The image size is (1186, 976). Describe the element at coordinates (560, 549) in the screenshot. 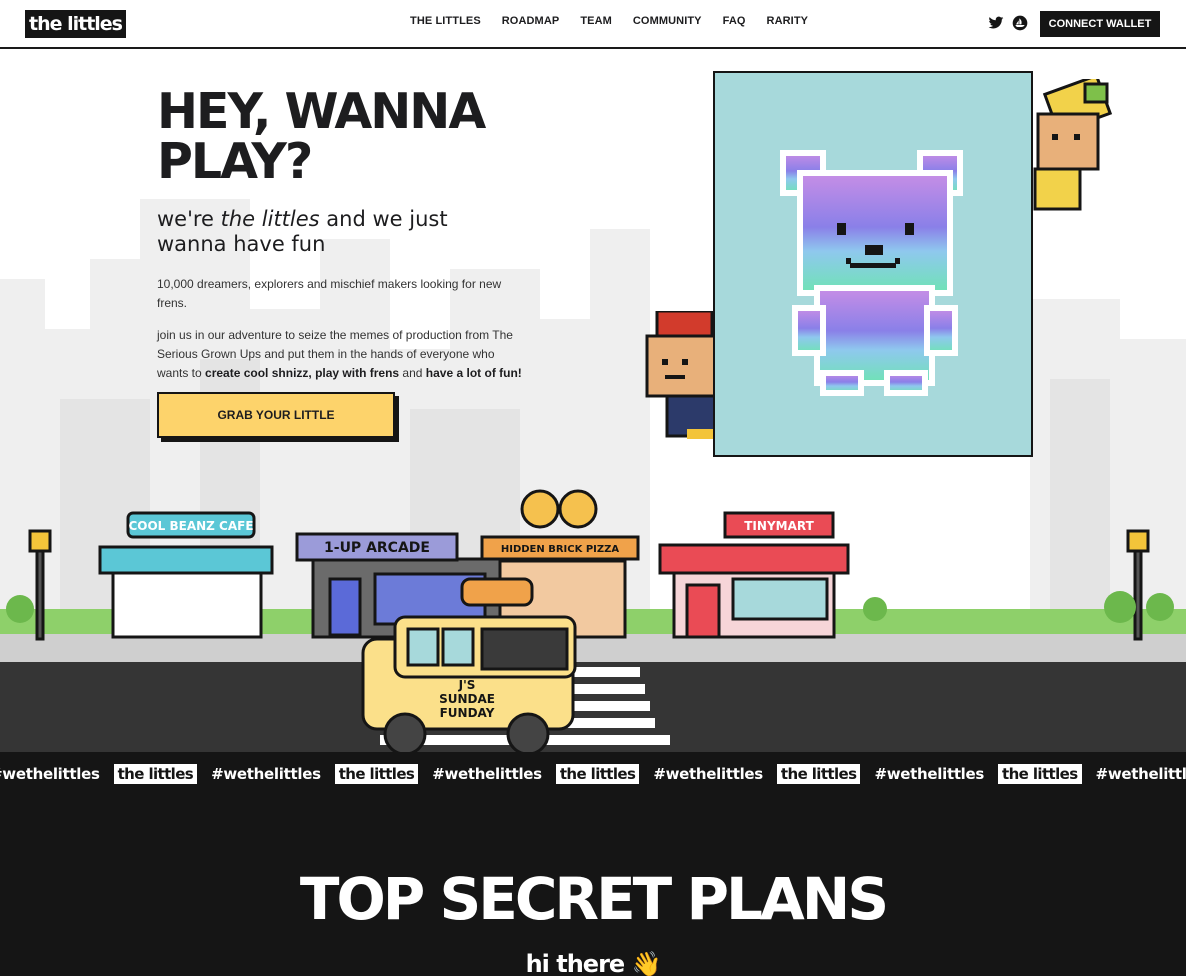

I see `pizza-sign: HIDDEN BRICK PIZZA` at that location.